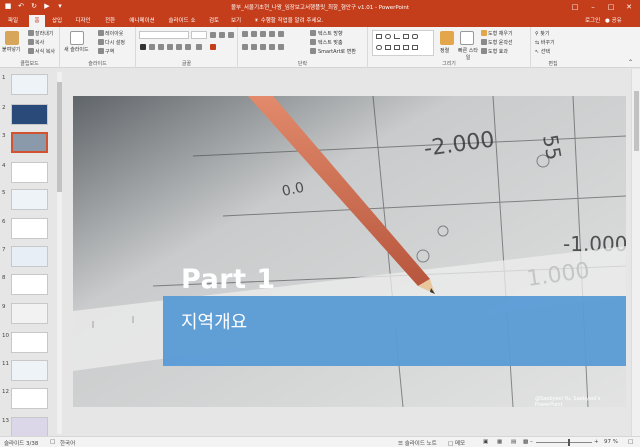  I want to click on shape-outline-button: 도형 윤곽선, so click(500, 42).